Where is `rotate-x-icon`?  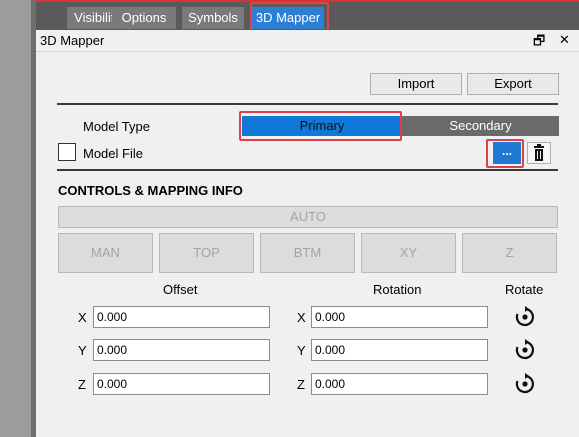 rotate-x-icon is located at coordinates (525, 317).